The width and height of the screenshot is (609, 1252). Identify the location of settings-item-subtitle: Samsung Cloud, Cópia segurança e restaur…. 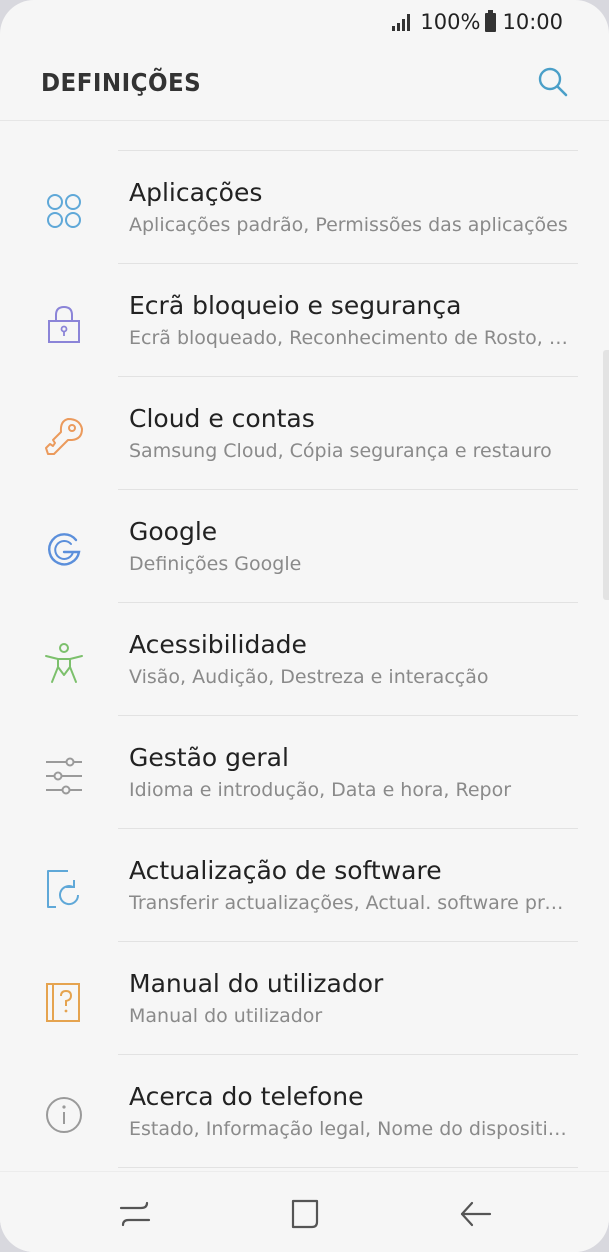
(340, 451).